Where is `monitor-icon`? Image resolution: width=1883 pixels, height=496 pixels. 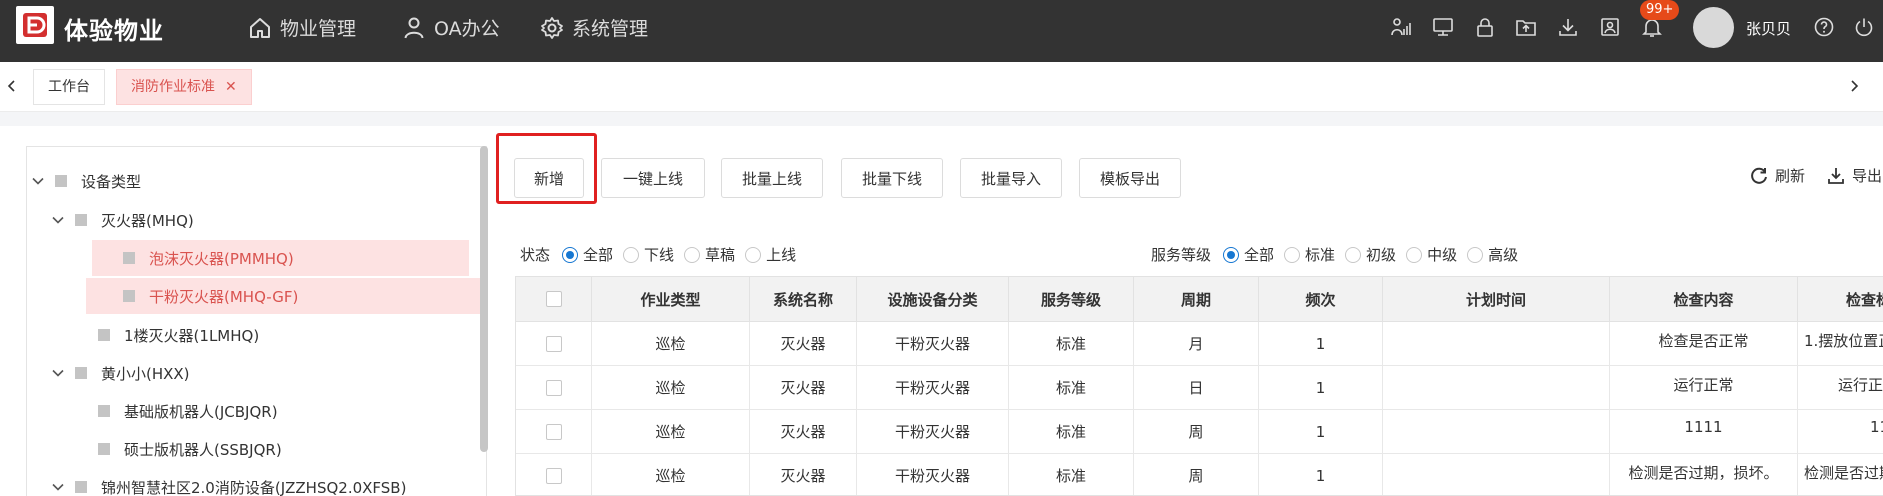
monitor-icon is located at coordinates (1443, 27).